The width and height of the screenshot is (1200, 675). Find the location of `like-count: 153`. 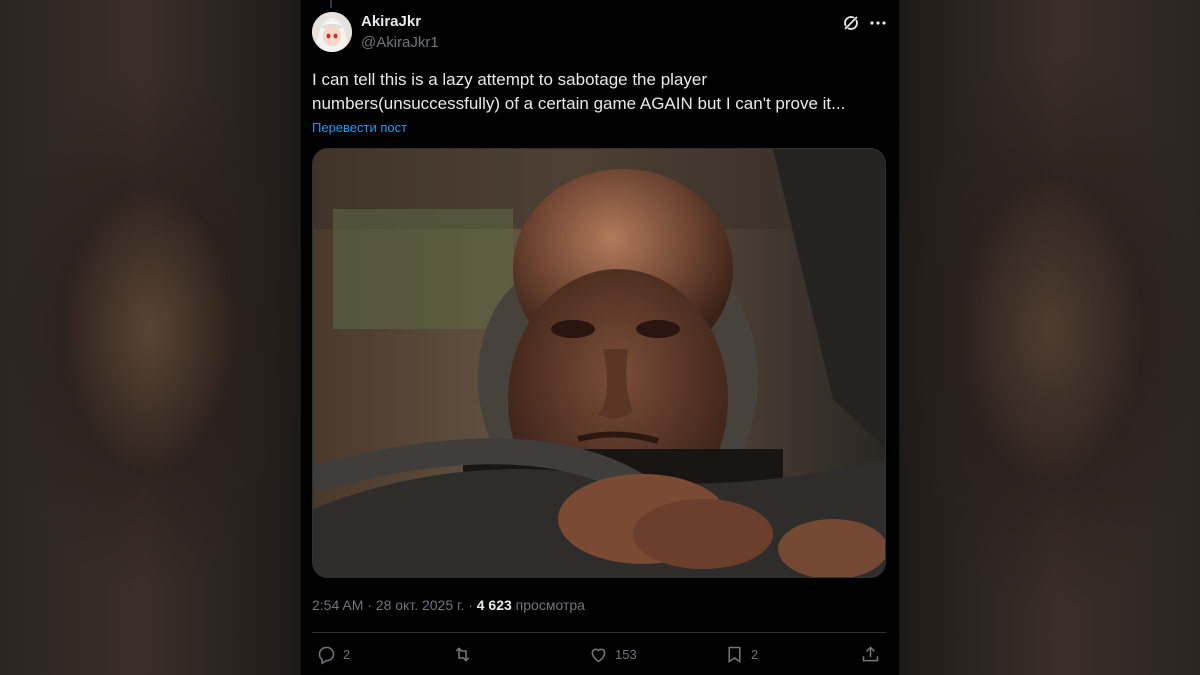

like-count: 153 is located at coordinates (626, 654).